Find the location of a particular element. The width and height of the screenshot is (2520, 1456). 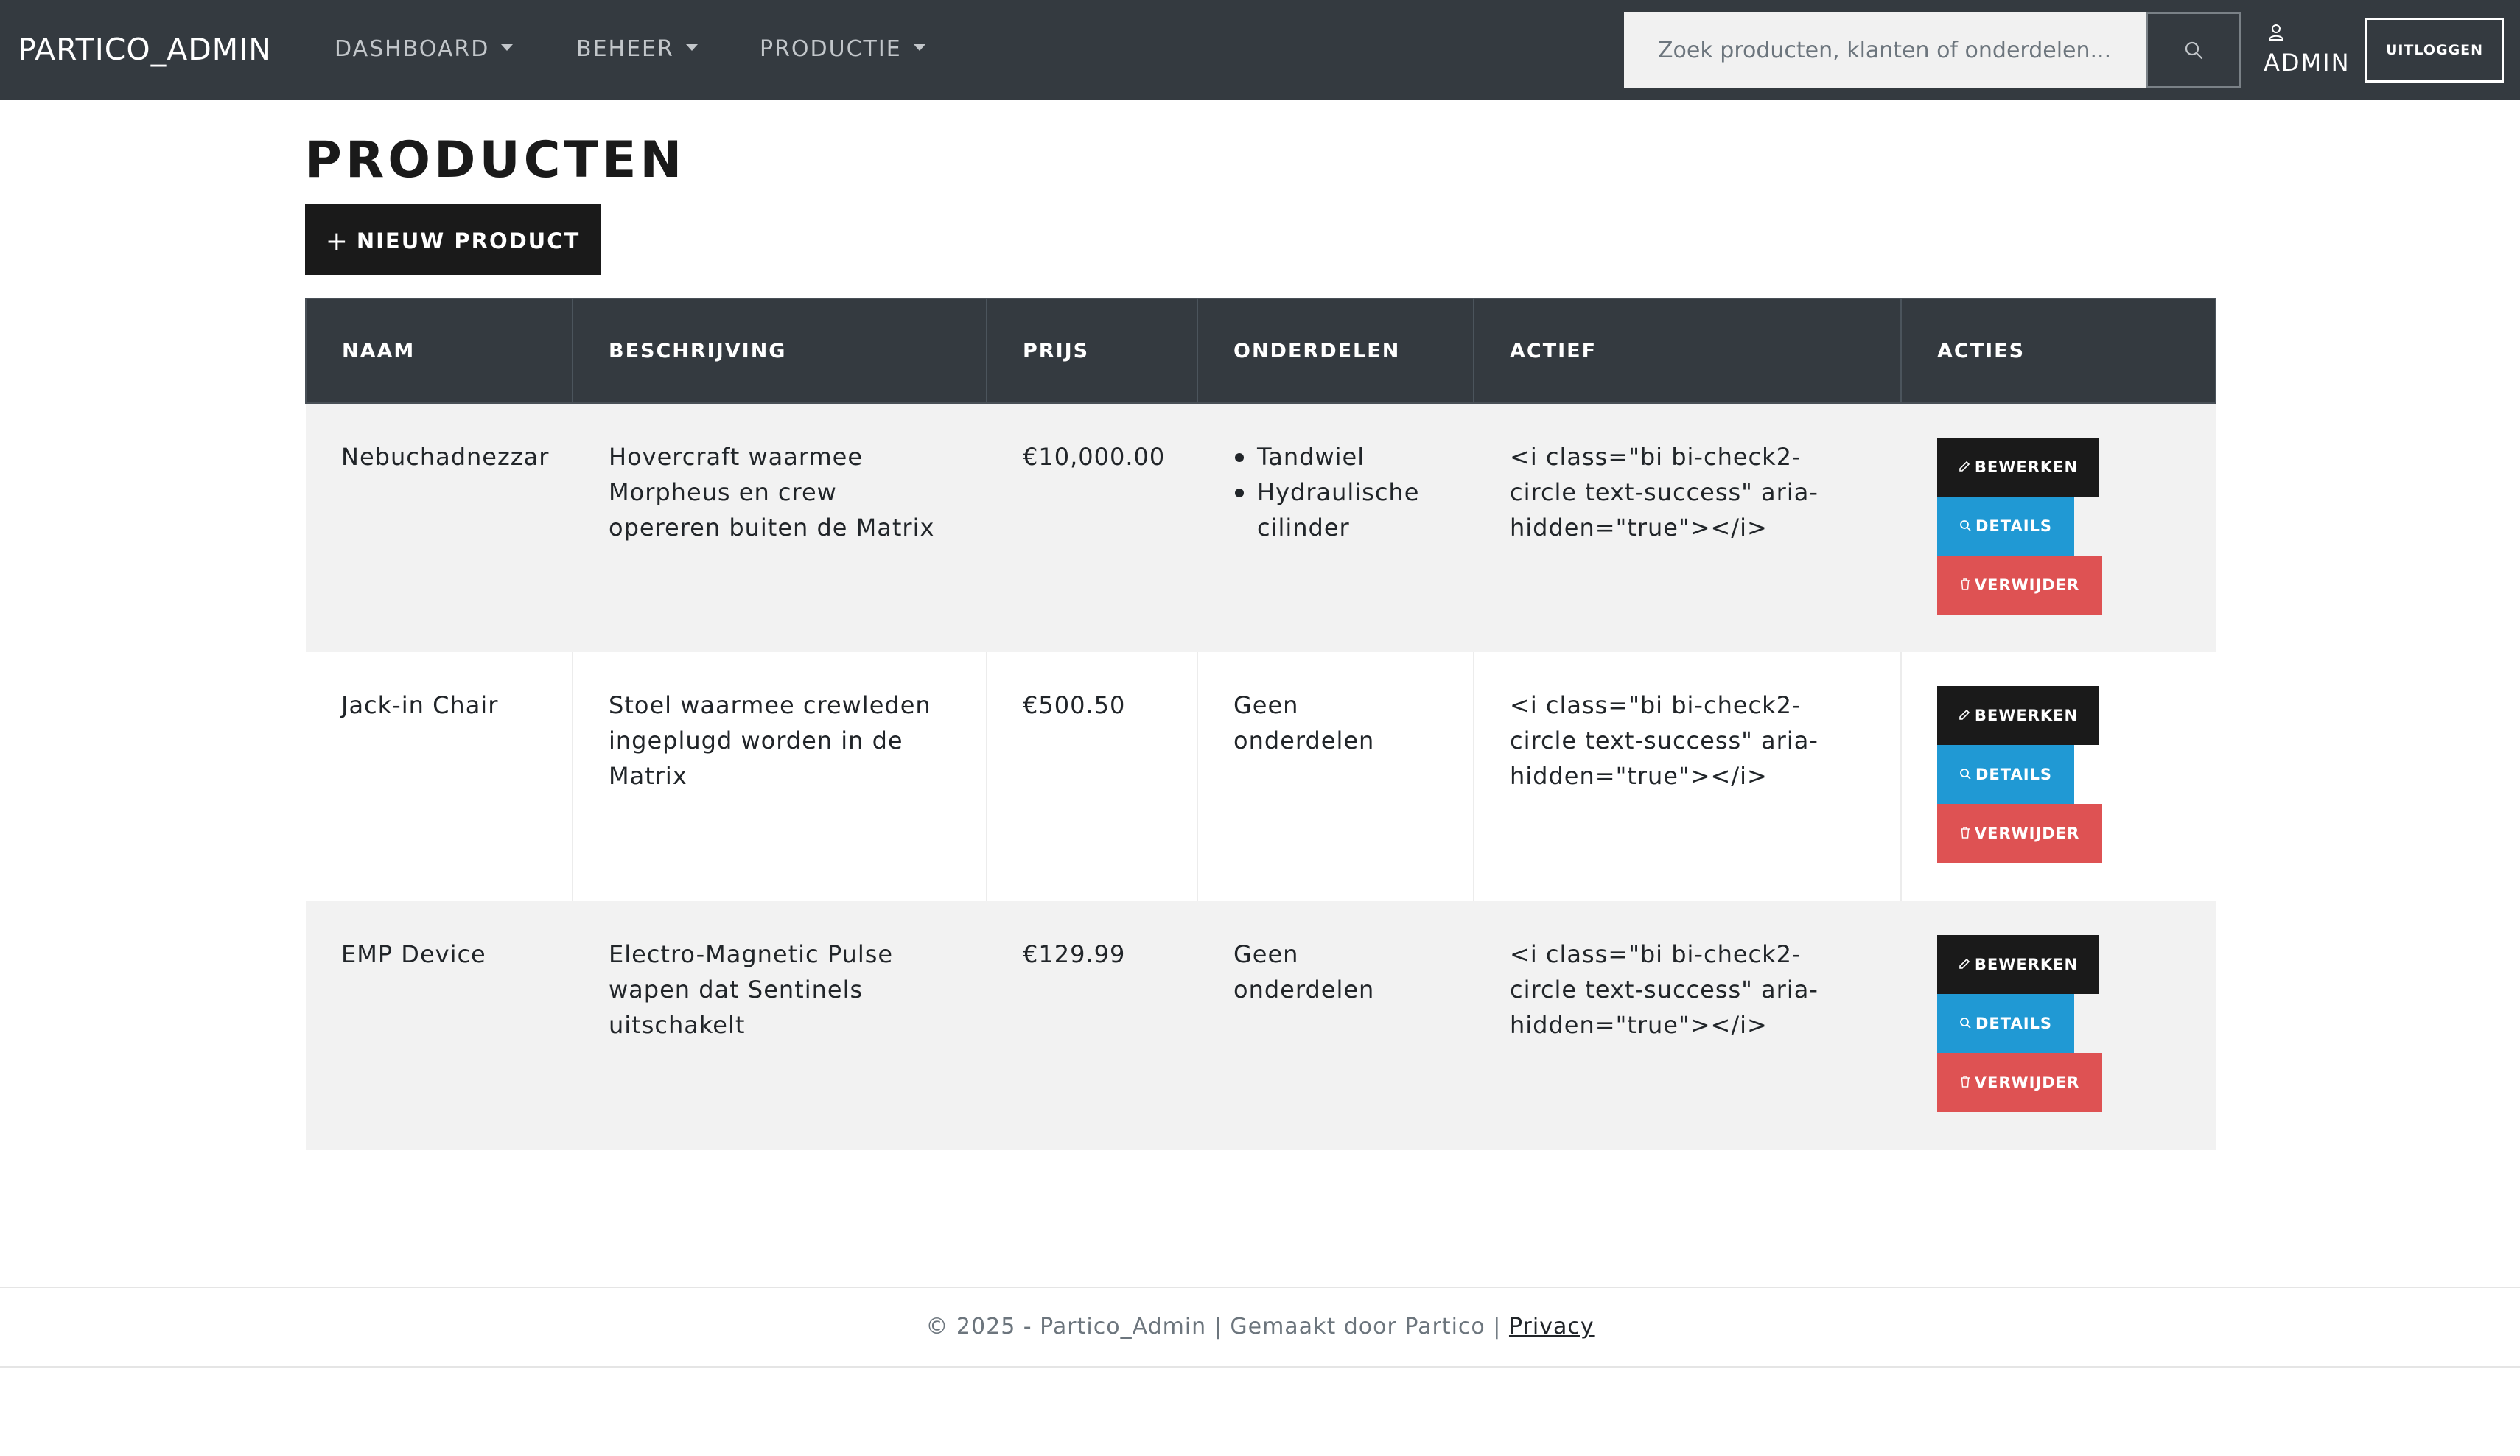

logout-button: UITLOGGEN is located at coordinates (2434, 50).